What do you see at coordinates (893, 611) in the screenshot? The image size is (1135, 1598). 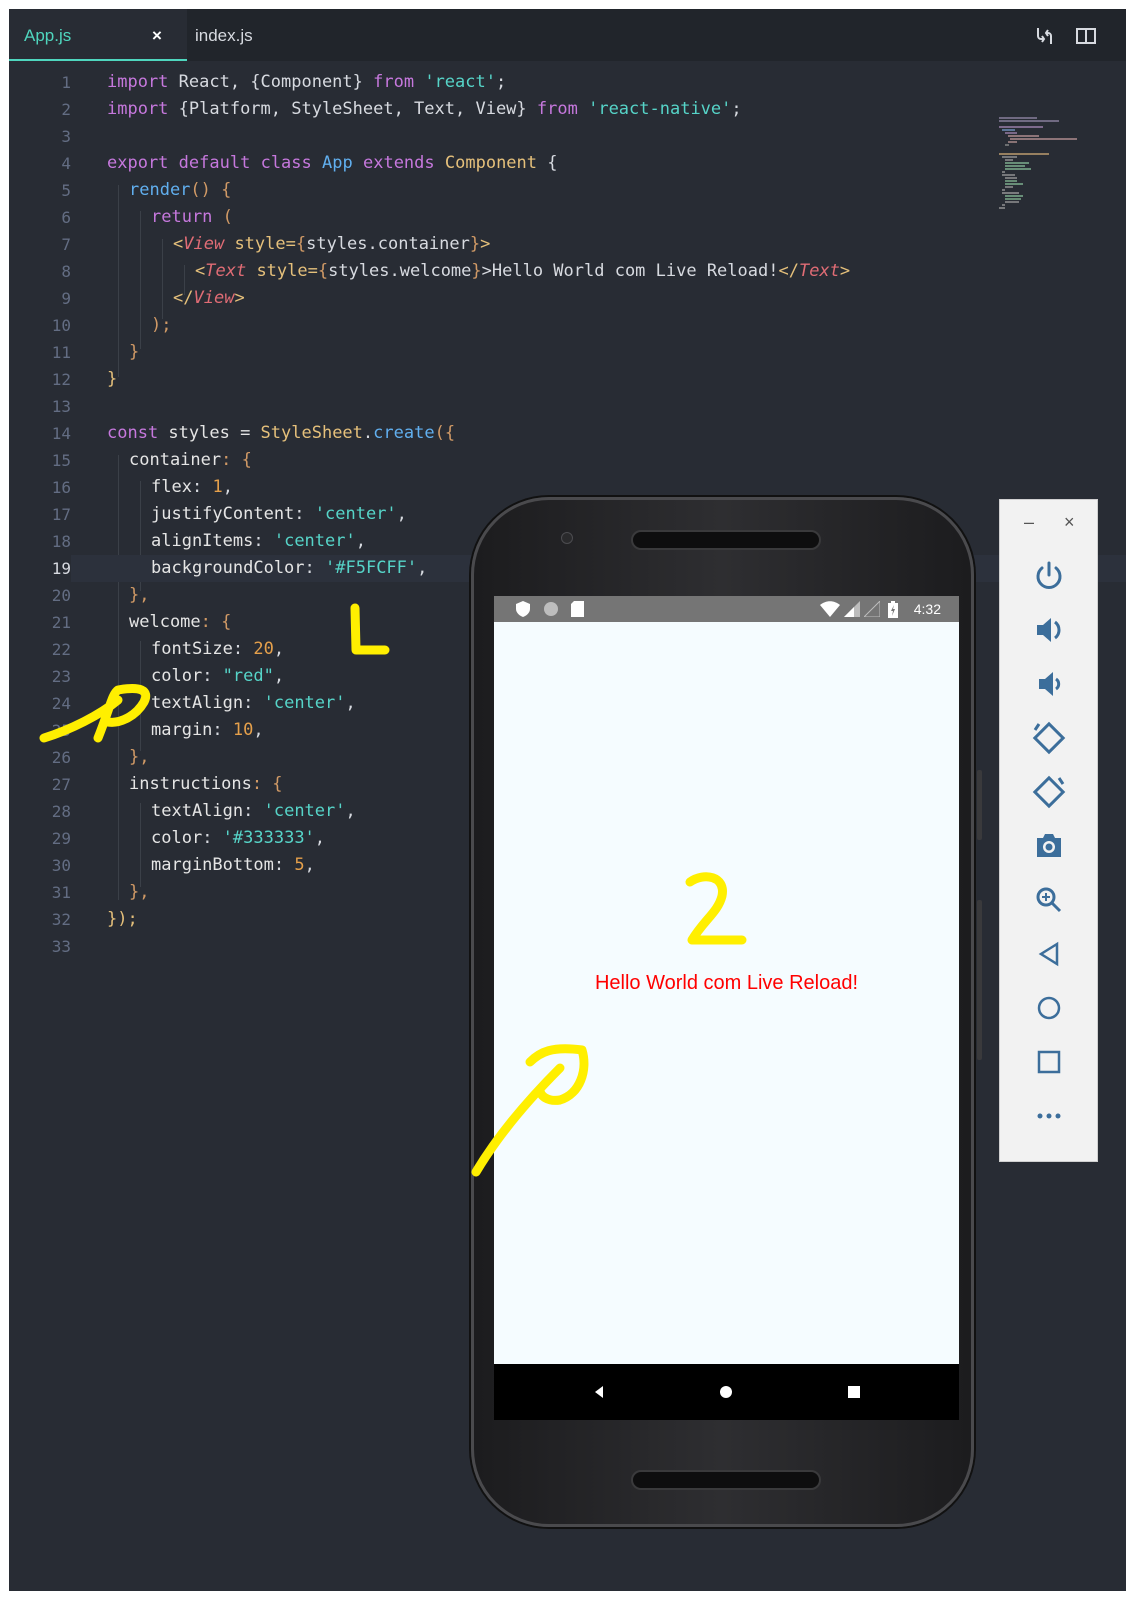 I see `battery-icon` at bounding box center [893, 611].